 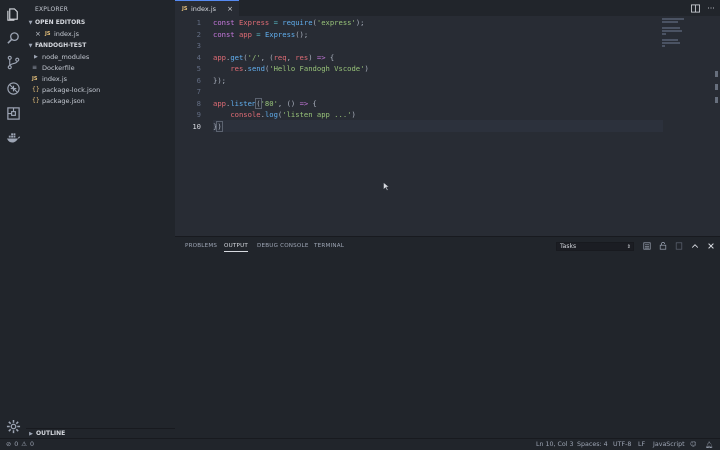 What do you see at coordinates (299, 68) in the screenshot?
I see `code-line: res.send('Hello Fandogh Vscode')` at bounding box center [299, 68].